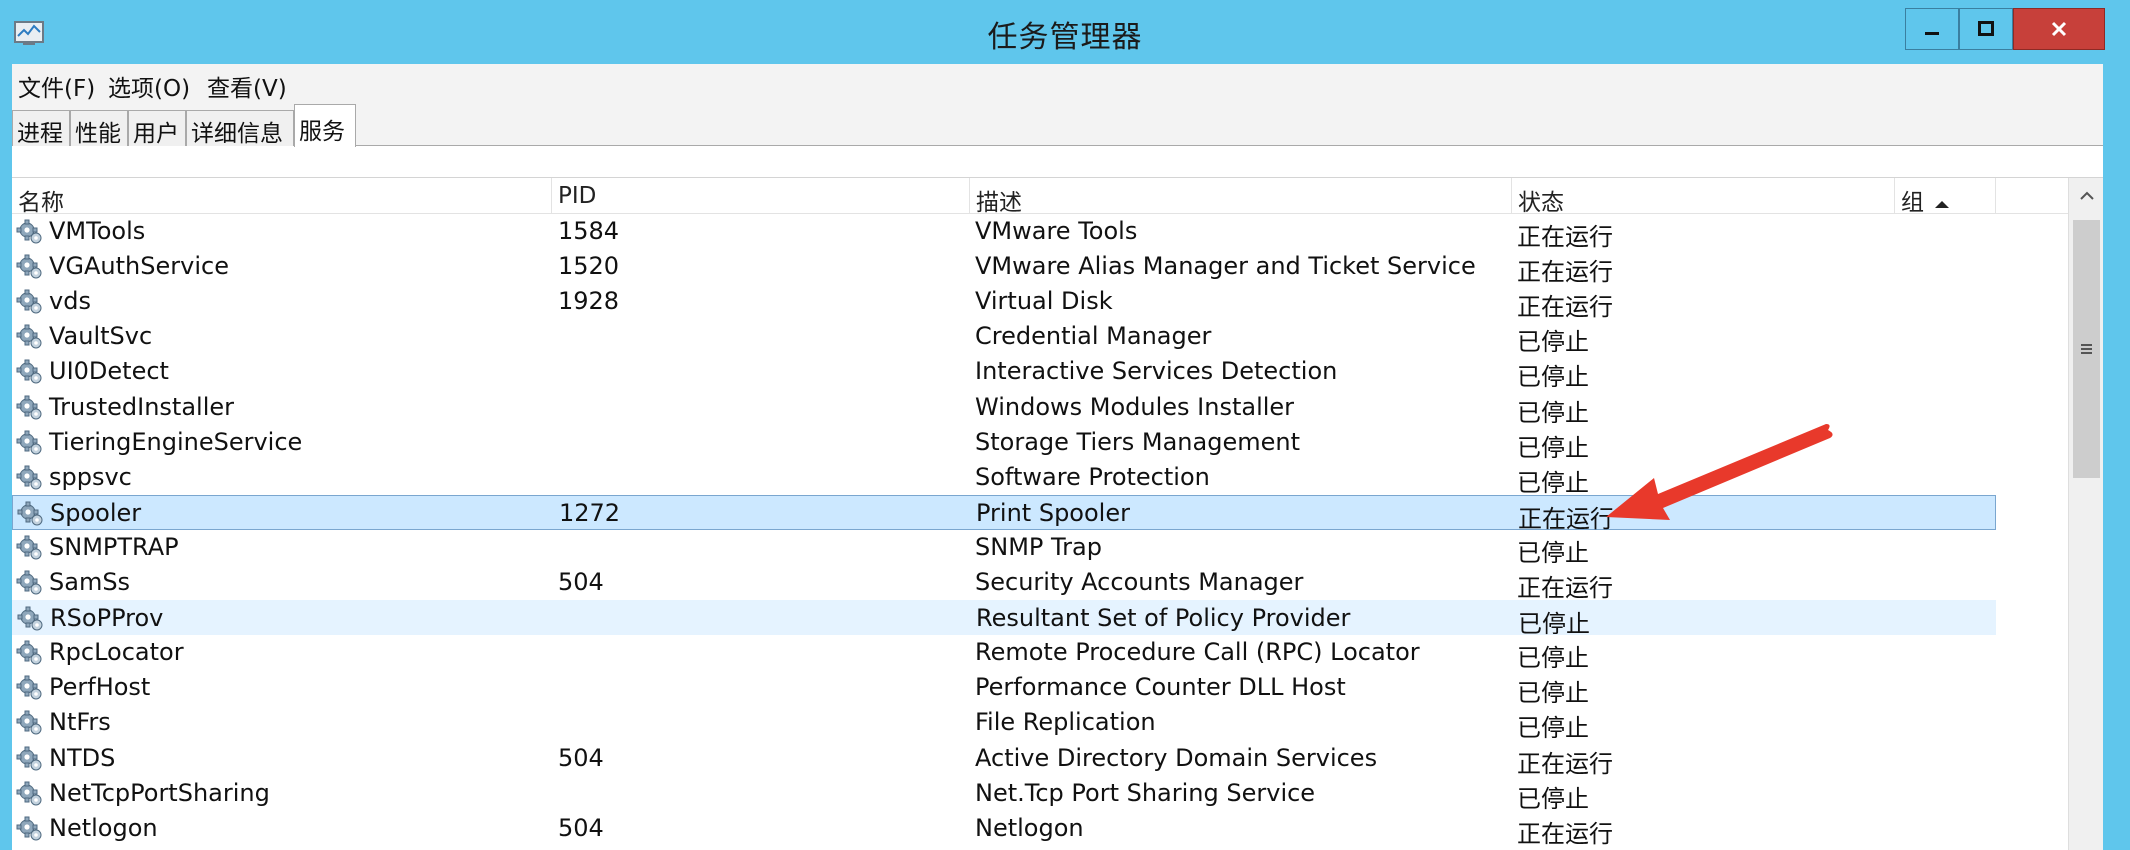 This screenshot has width=2130, height=850. I want to click on table-row: Netlogon 504 Netlogon 正在运行, so click(1004, 829).